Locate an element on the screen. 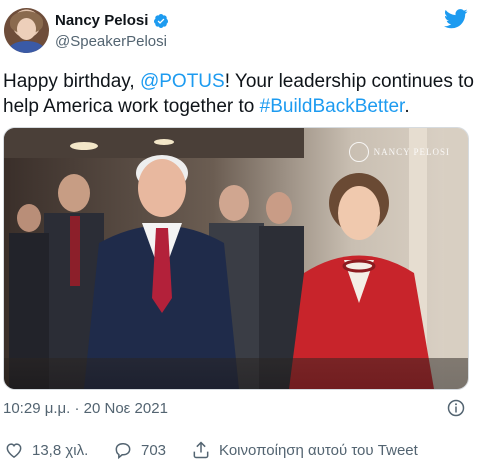 The image size is (479, 463). share-icon is located at coordinates (201, 450).